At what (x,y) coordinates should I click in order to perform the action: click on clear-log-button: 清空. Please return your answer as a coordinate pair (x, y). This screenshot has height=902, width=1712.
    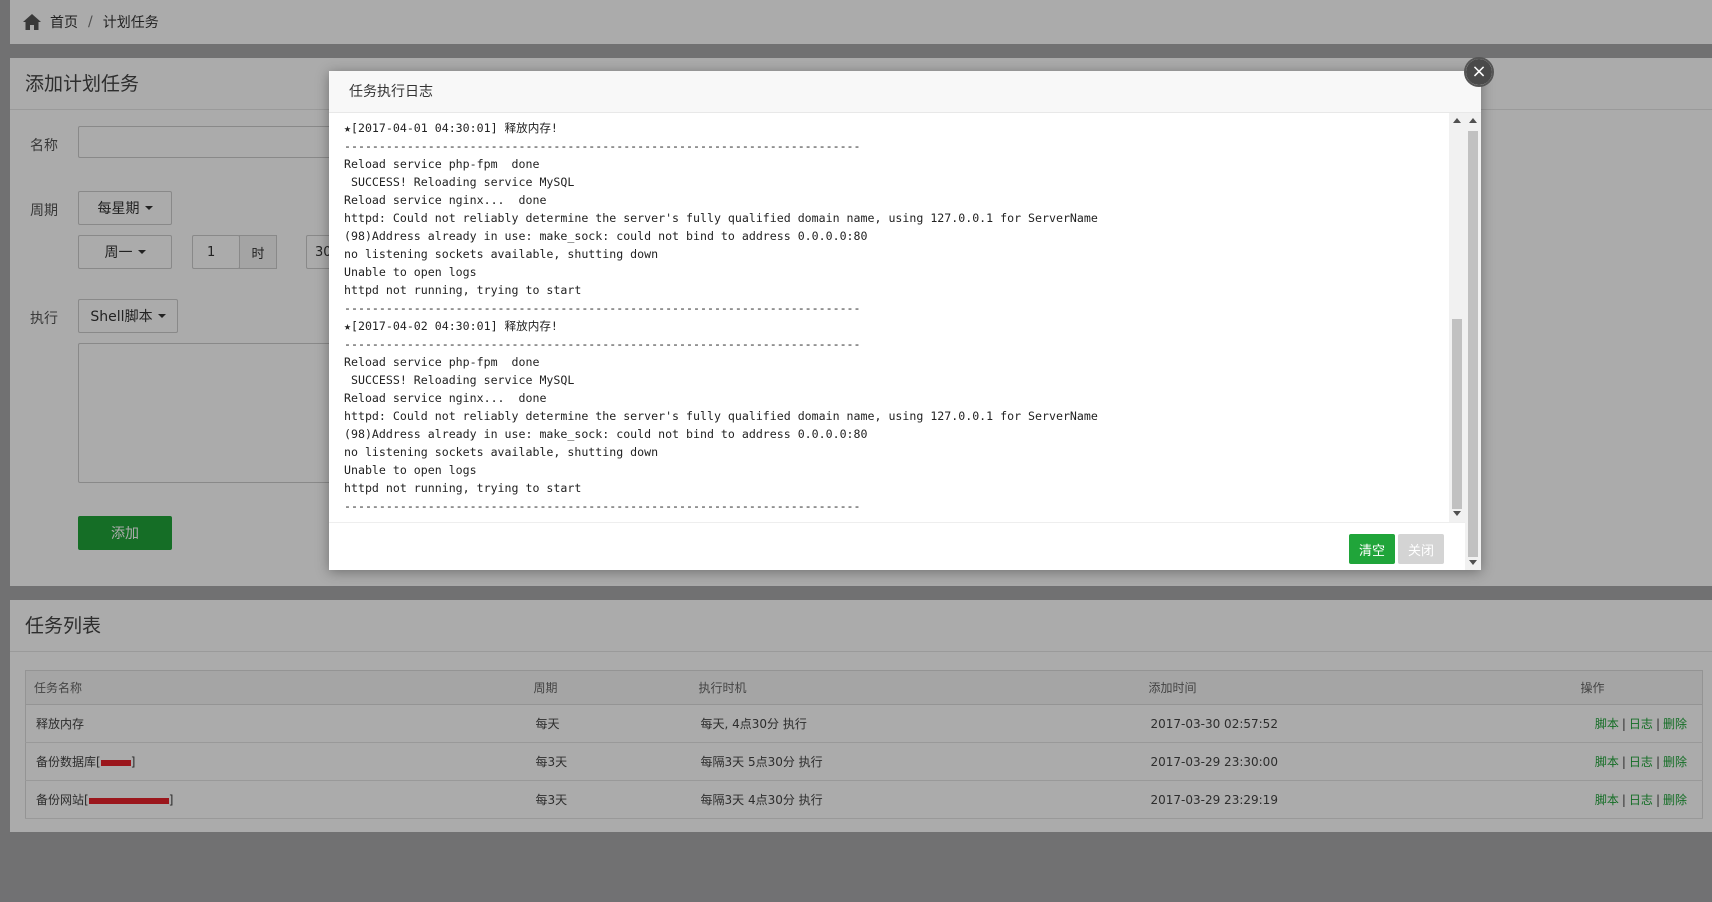
    Looking at the image, I should click on (1372, 549).